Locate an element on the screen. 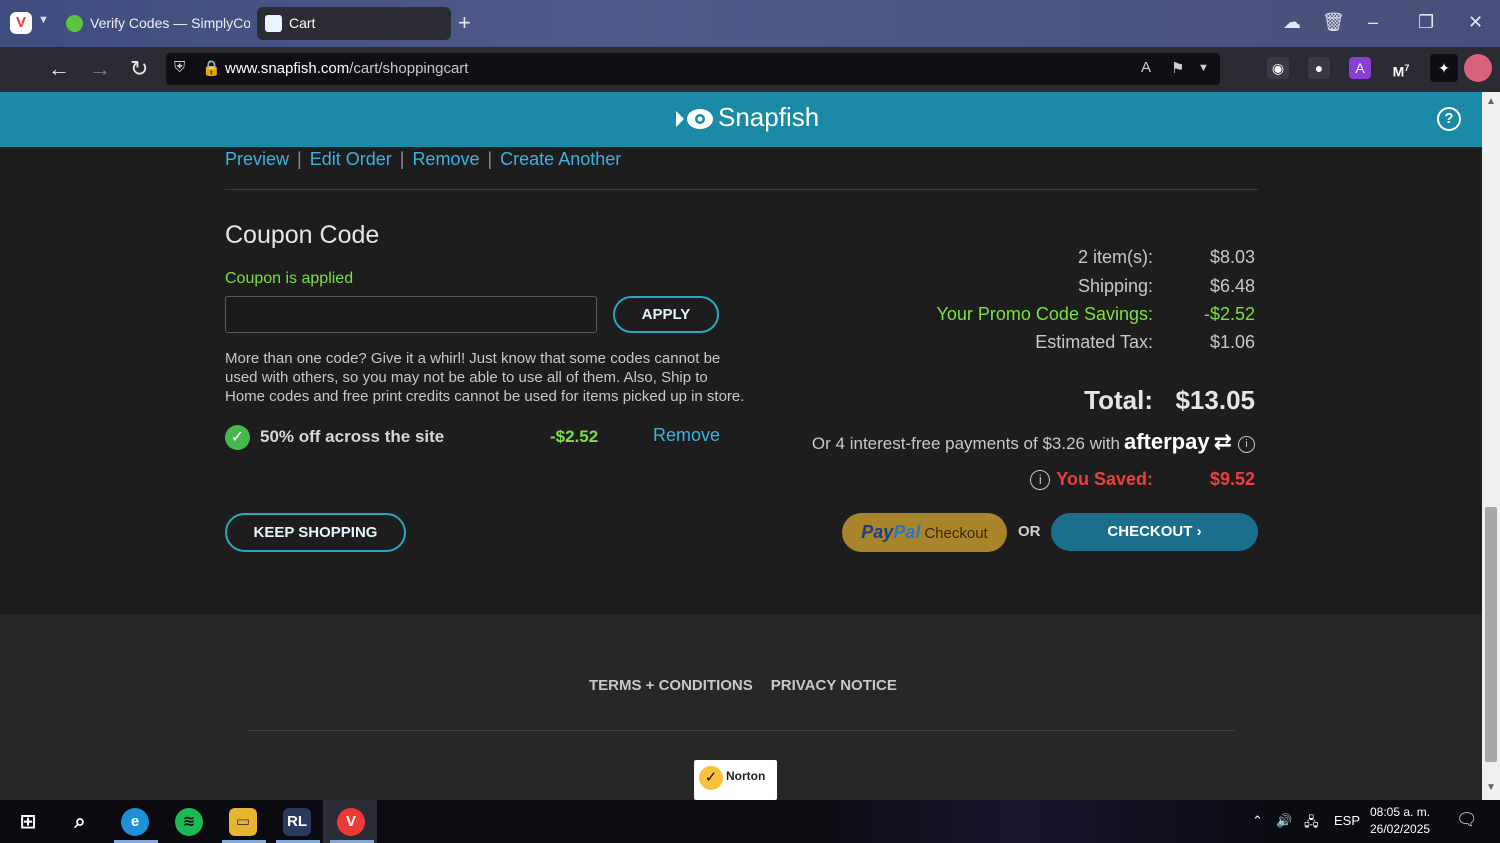  scroll-down-icon: ▼ is located at coordinates (1491, 787).